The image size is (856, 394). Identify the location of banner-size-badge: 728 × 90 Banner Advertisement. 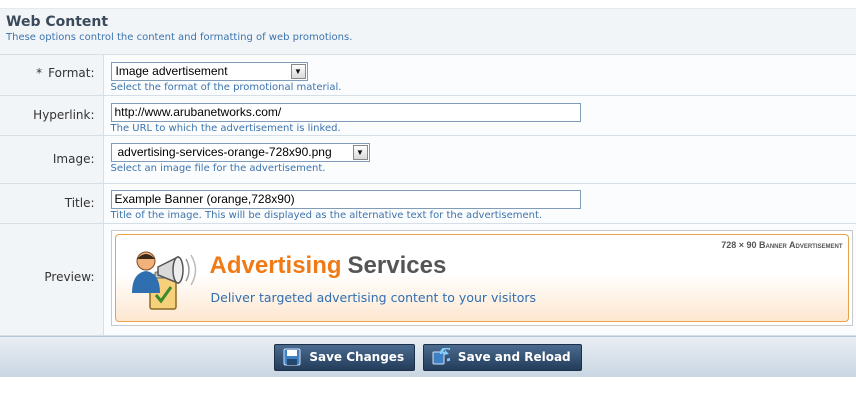
(781, 245).